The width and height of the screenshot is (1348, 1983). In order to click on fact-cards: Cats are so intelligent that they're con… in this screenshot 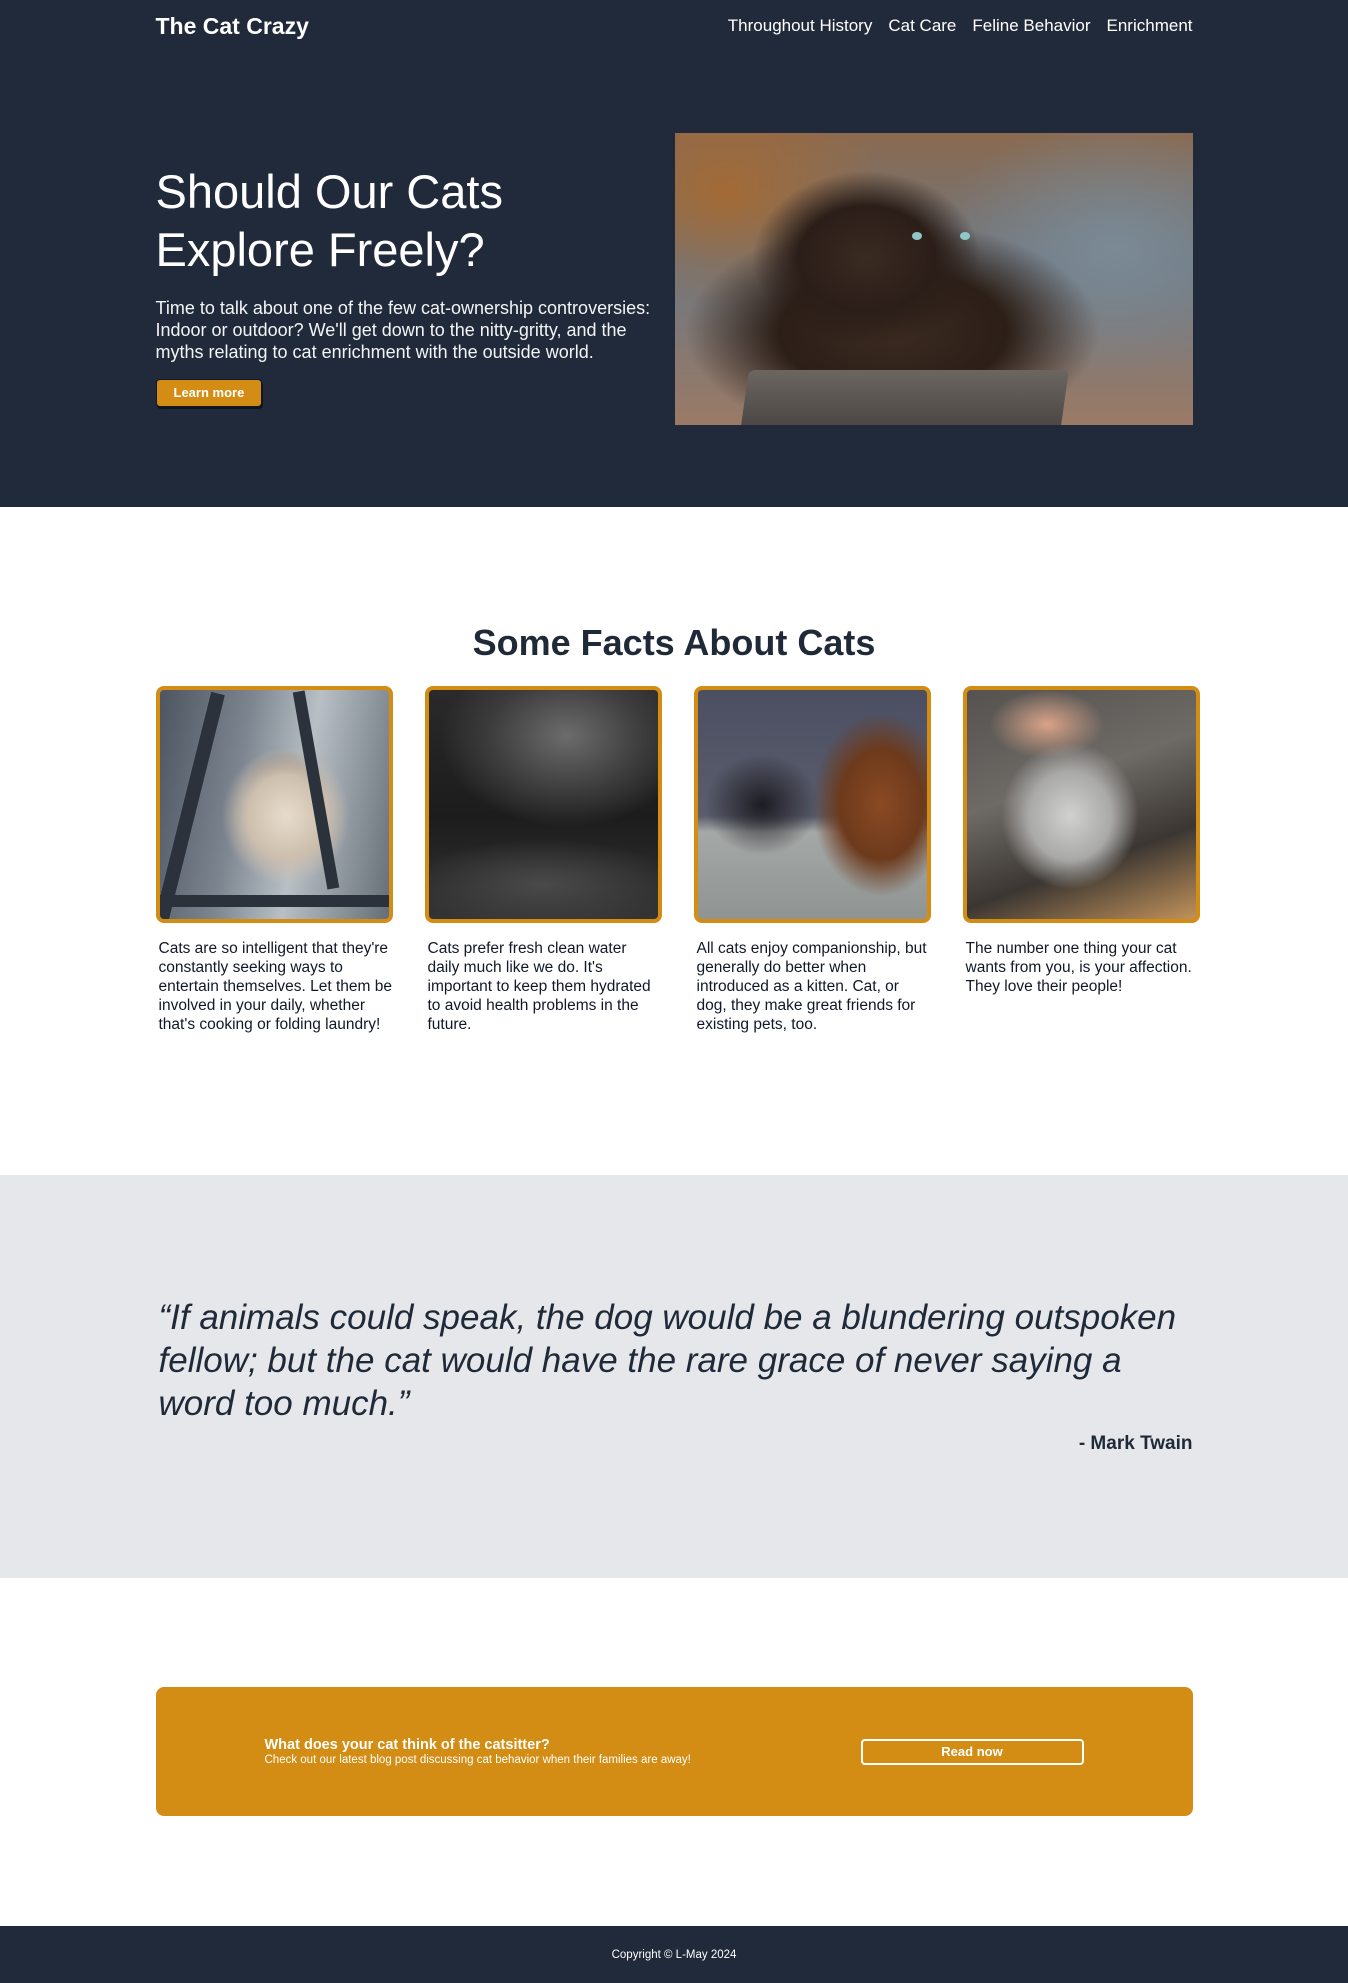, I will do `click(677, 860)`.